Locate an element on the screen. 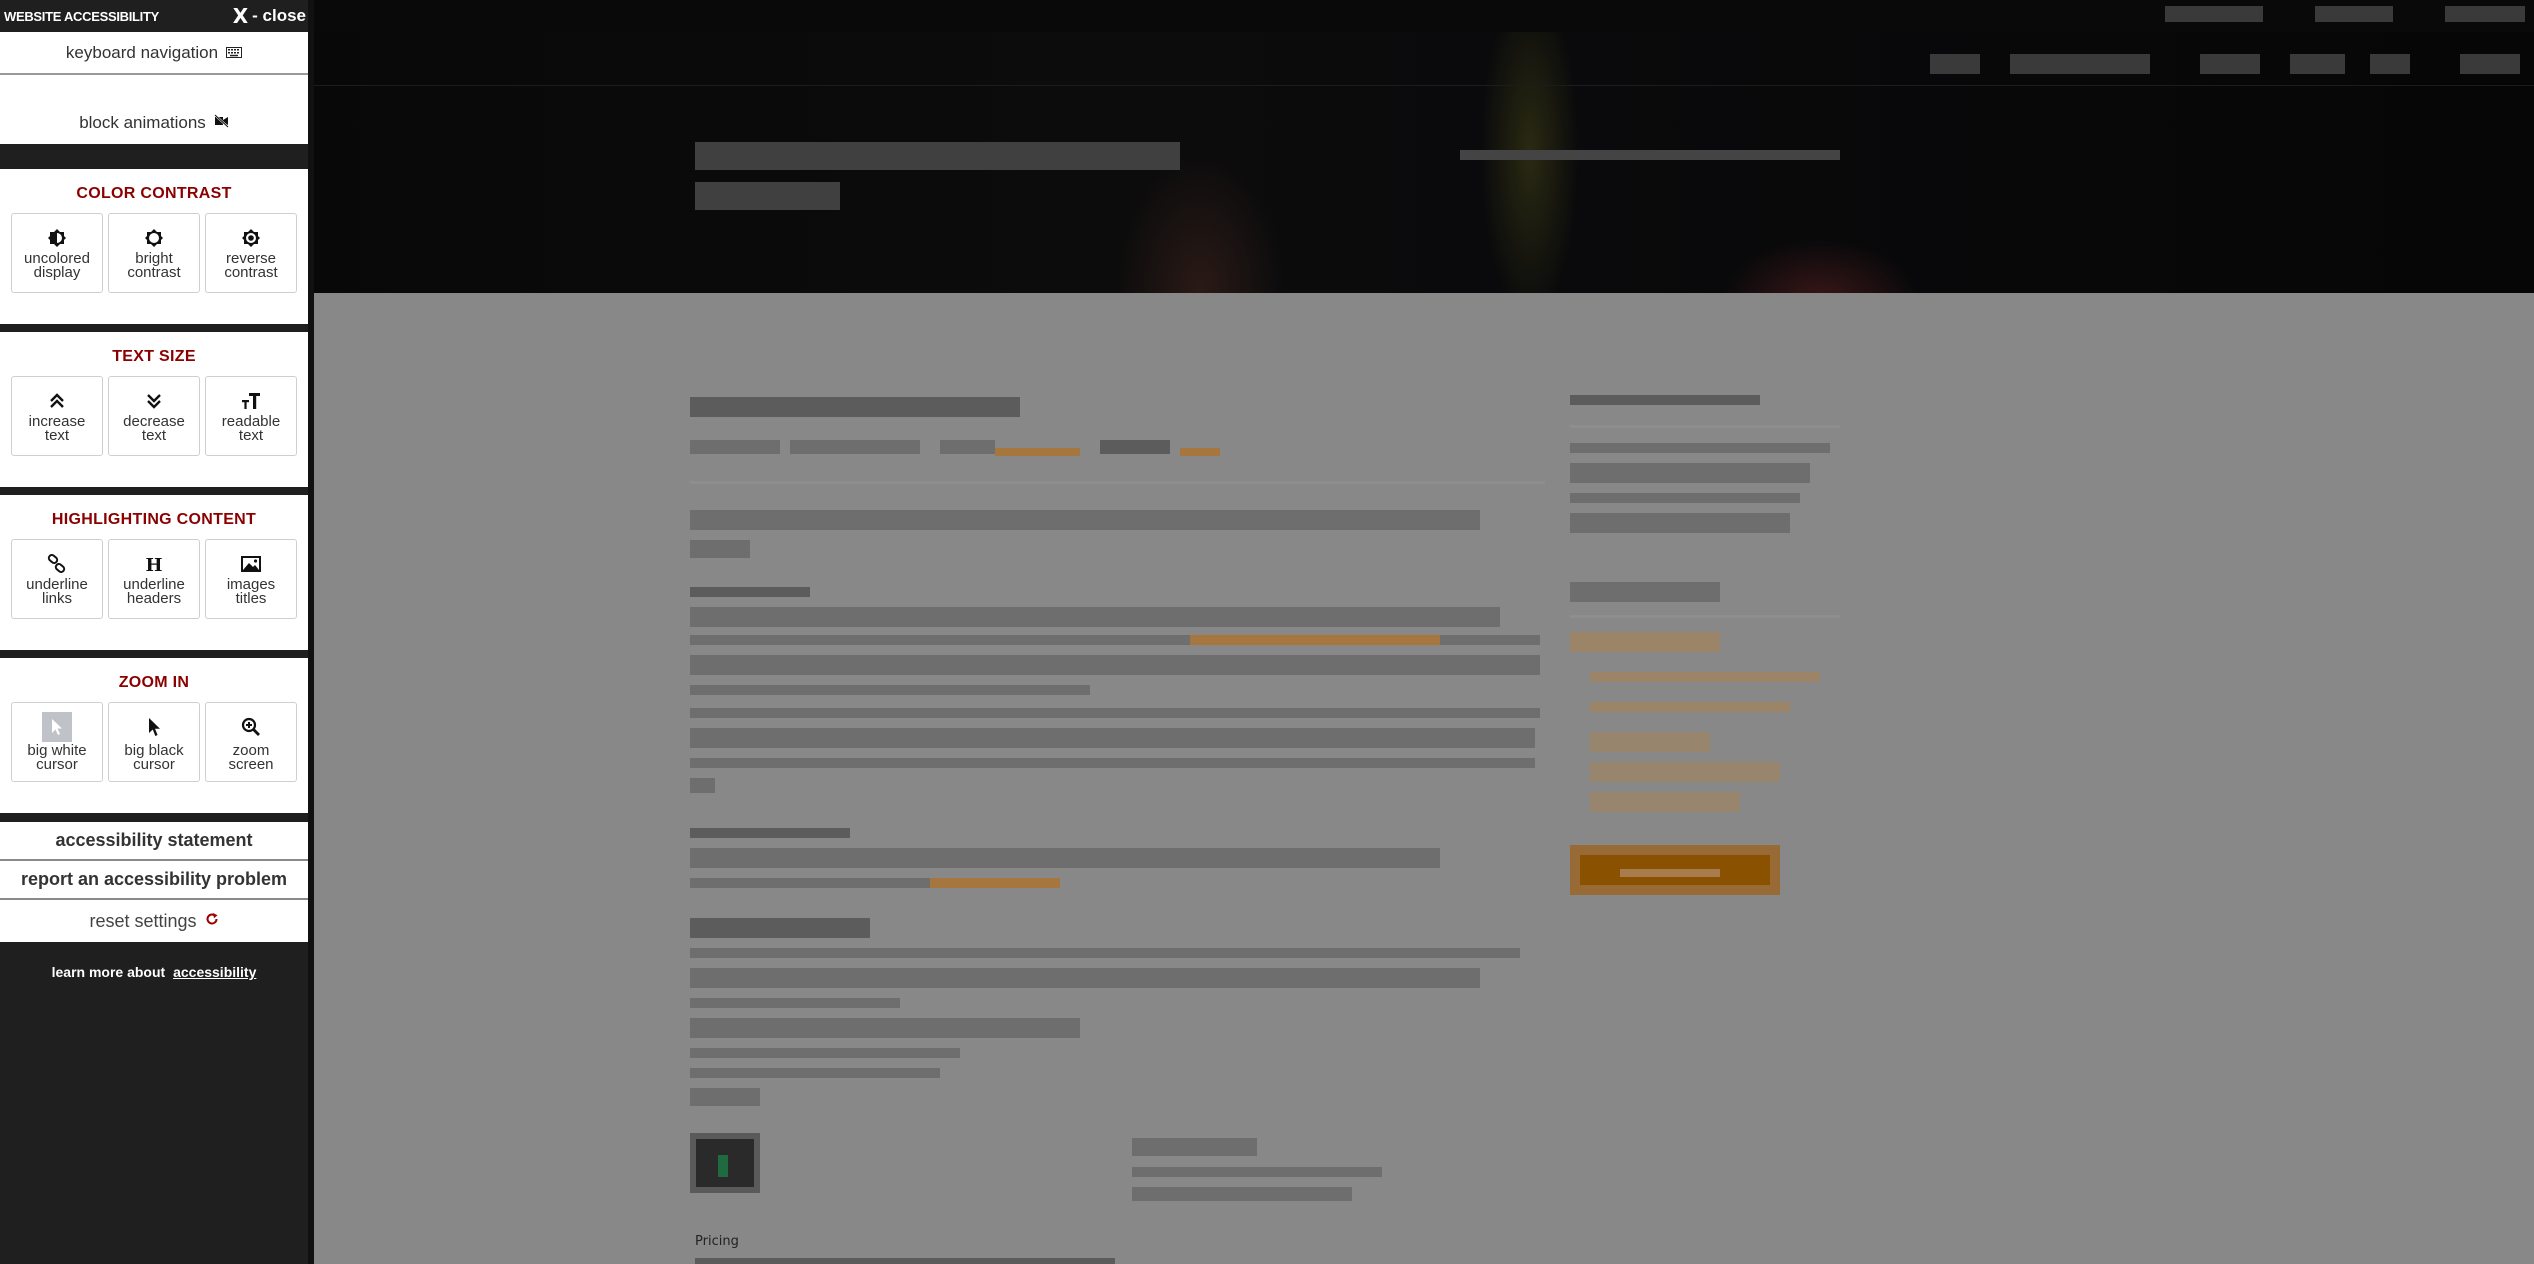 This screenshot has width=2534, height=1264. increase-text-button: increase text is located at coordinates (57, 416).